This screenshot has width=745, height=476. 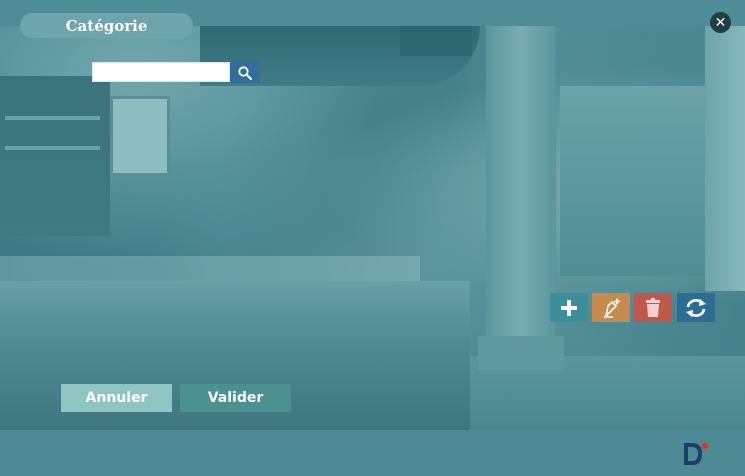 I want to click on title-tab: Catégorie, so click(x=106, y=25).